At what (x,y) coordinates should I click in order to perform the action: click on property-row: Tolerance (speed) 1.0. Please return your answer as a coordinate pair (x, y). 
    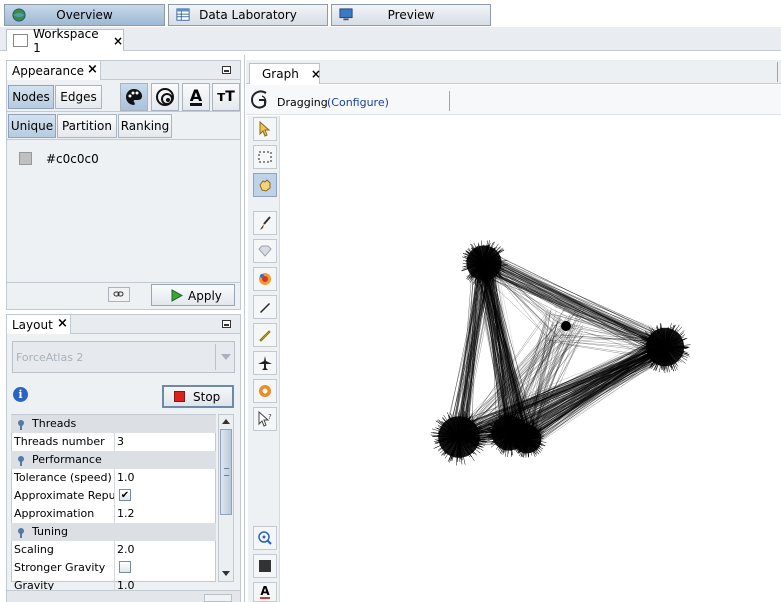
    Looking at the image, I should click on (113, 478).